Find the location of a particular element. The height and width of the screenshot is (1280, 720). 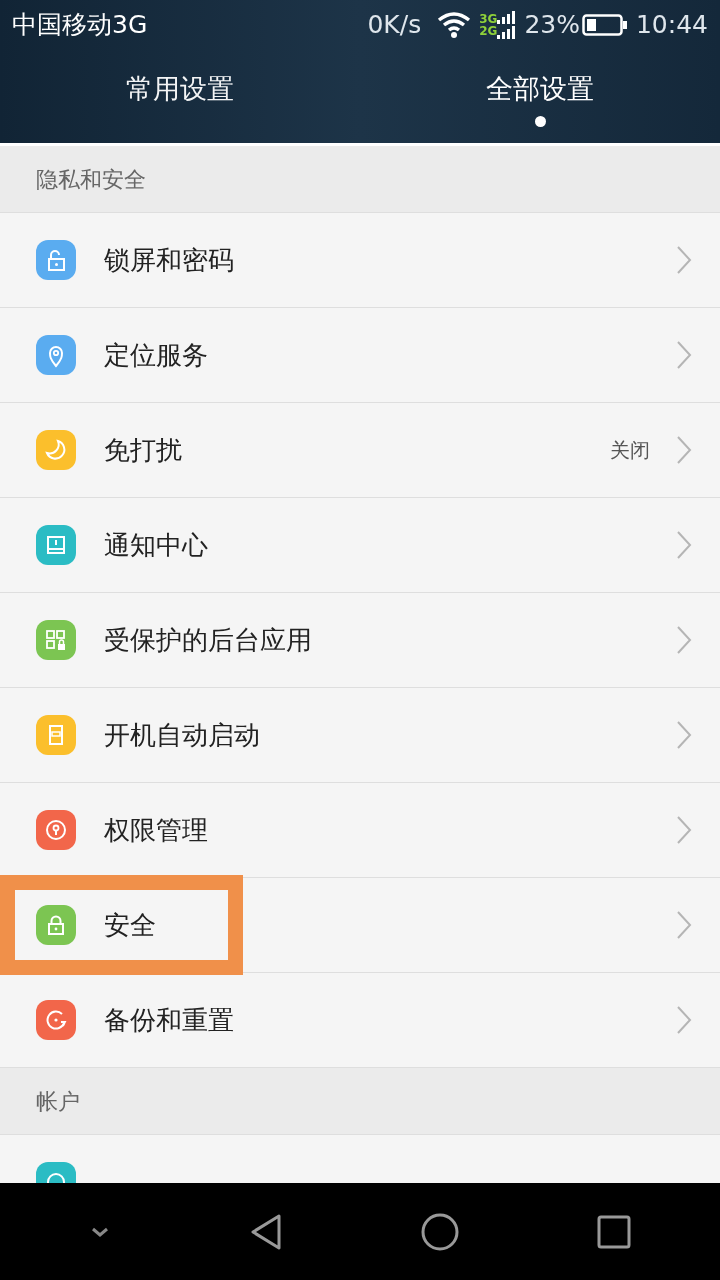

network-type: 3G is located at coordinates (488, 19).